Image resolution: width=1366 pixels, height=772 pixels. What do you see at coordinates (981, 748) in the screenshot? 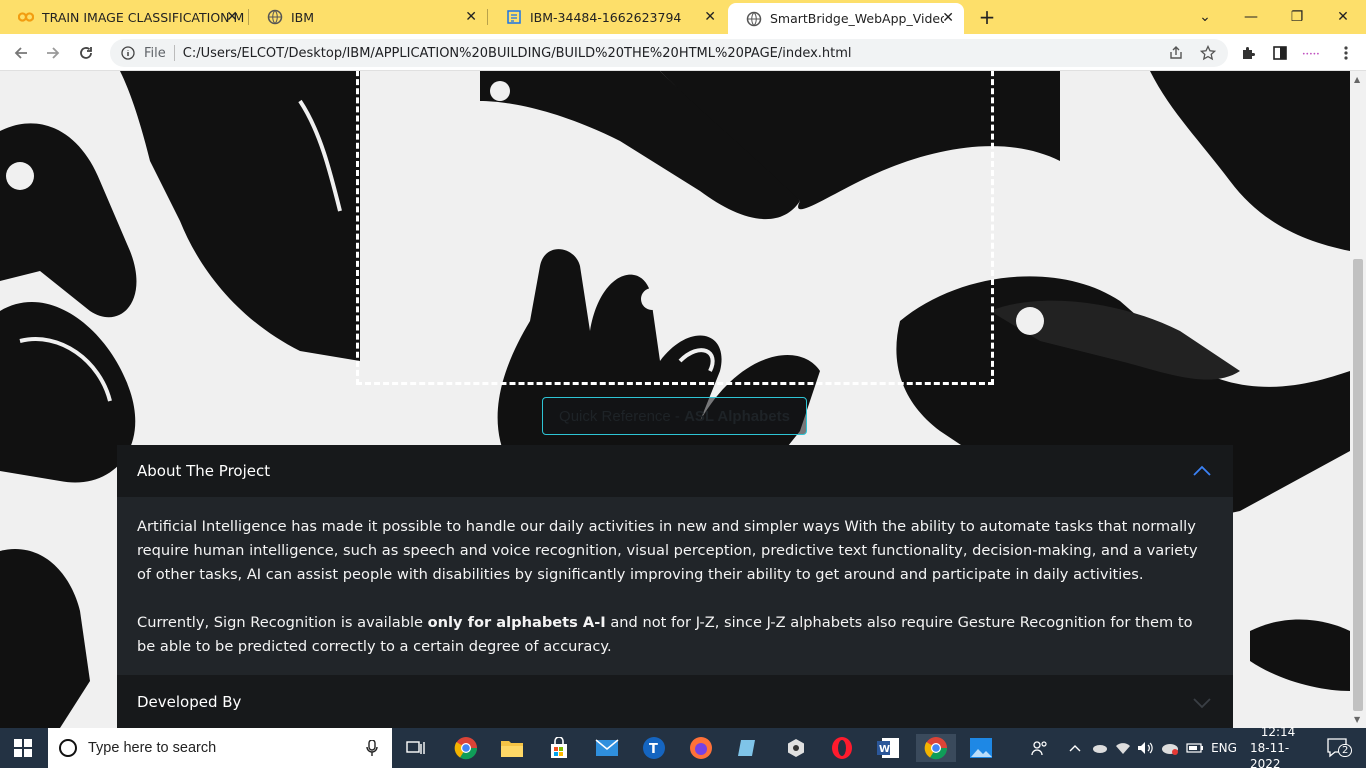
I see `photos-icon` at bounding box center [981, 748].